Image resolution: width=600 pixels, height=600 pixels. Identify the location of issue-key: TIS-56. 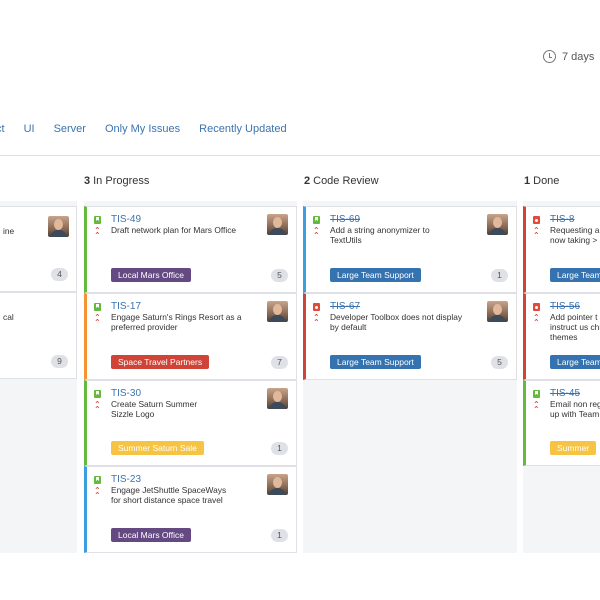
(565, 306).